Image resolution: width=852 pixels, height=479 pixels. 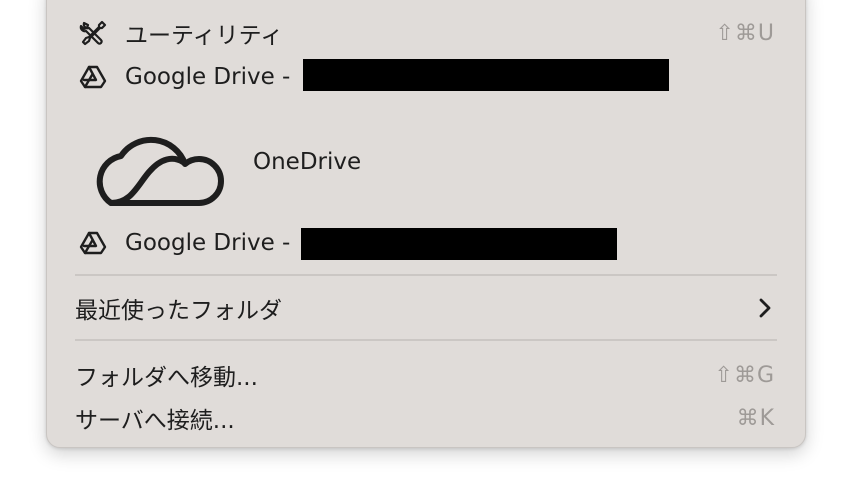 What do you see at coordinates (178, 311) in the screenshot?
I see `menu-item-label: 最近使ったフォルダ` at bounding box center [178, 311].